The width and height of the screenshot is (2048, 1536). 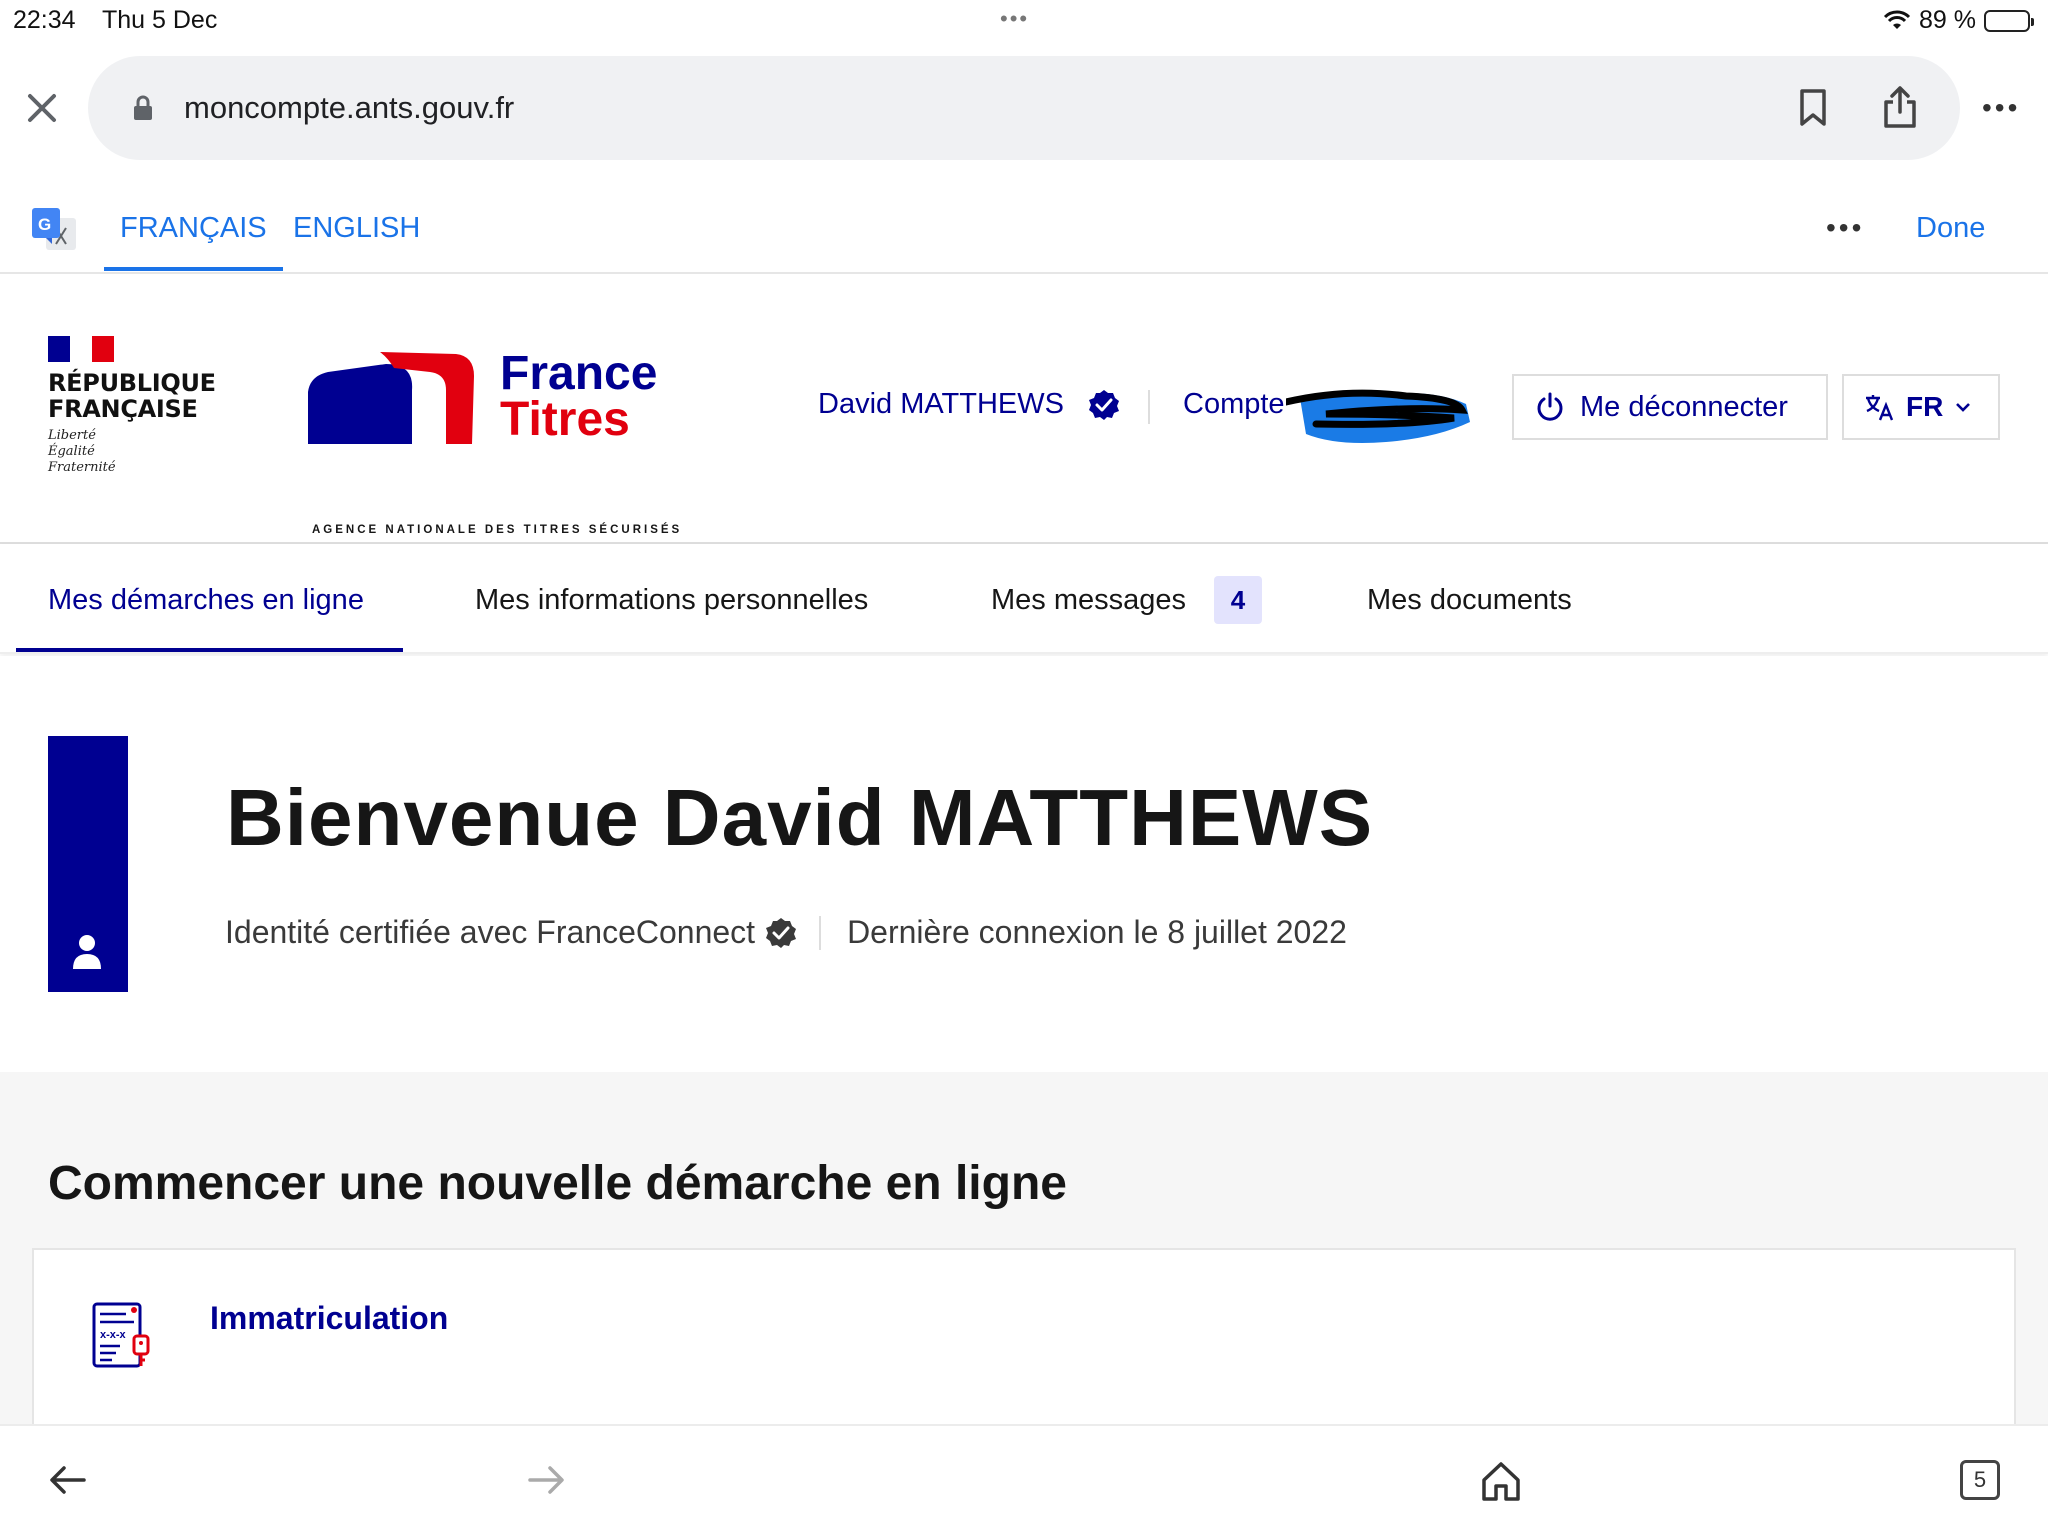 I want to click on browser-bar: moncompte.ants.gouv.fr •••, so click(x=1024, y=108).